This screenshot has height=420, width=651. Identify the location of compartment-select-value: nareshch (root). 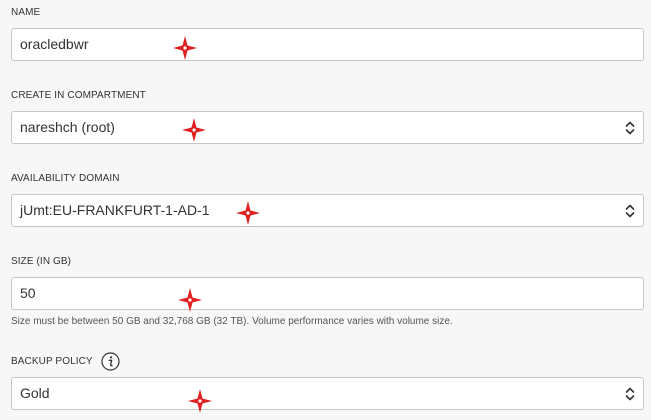
(67, 127).